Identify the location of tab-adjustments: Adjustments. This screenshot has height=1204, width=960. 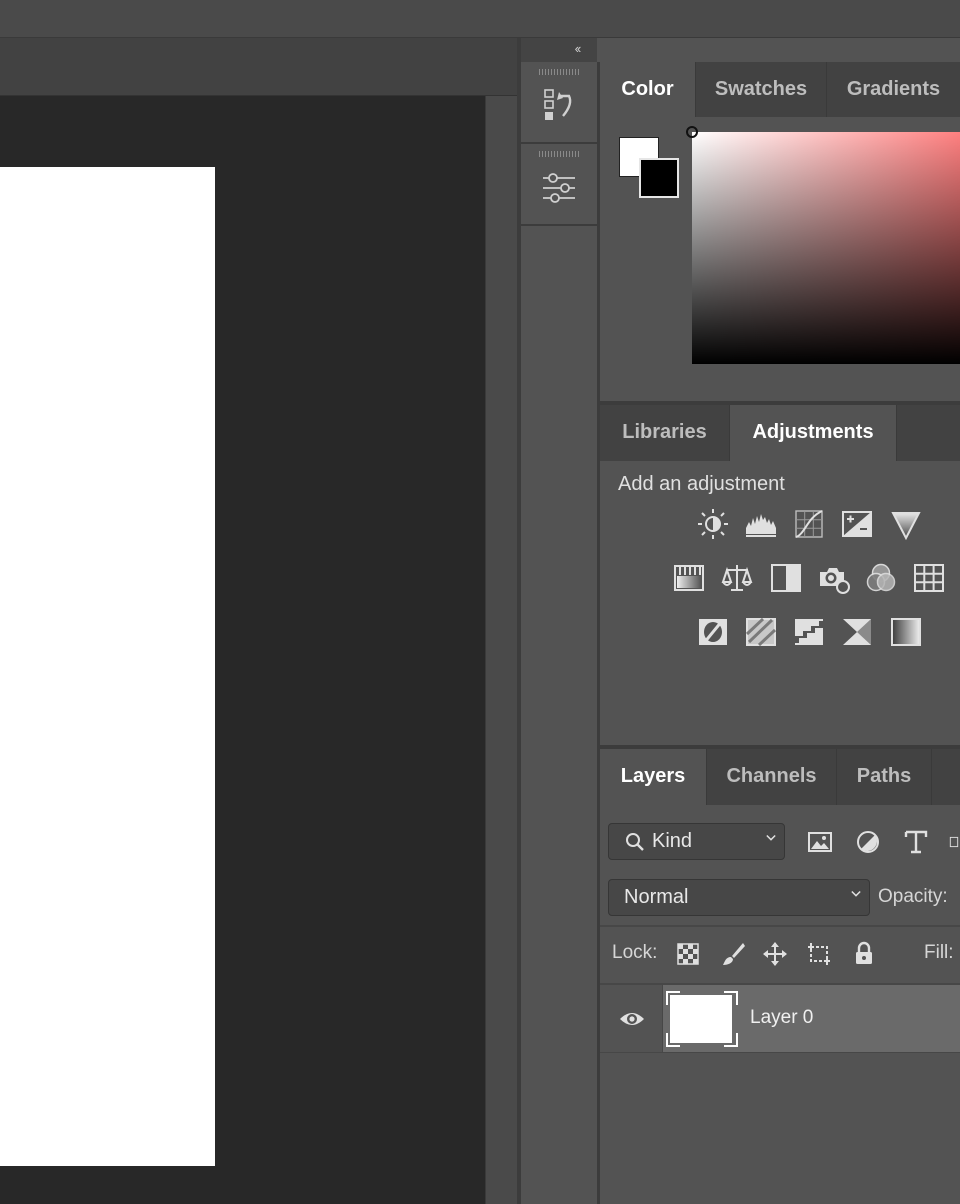
(813, 433).